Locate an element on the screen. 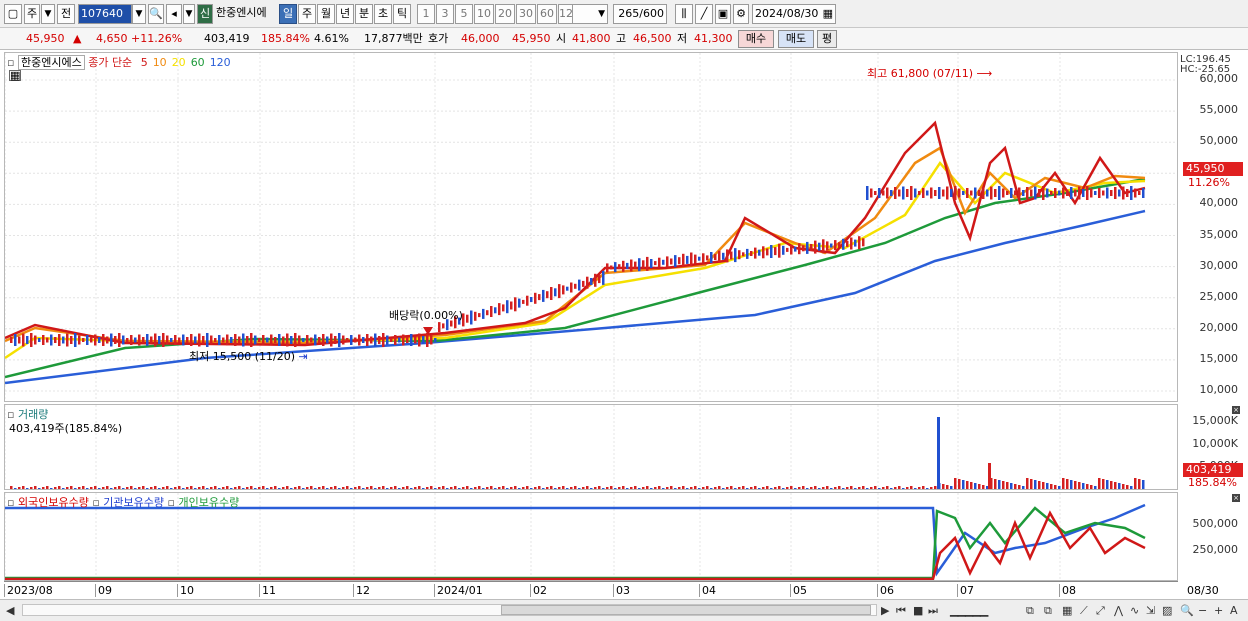 The image size is (1248, 621). buy-button: 매수 is located at coordinates (756, 39).